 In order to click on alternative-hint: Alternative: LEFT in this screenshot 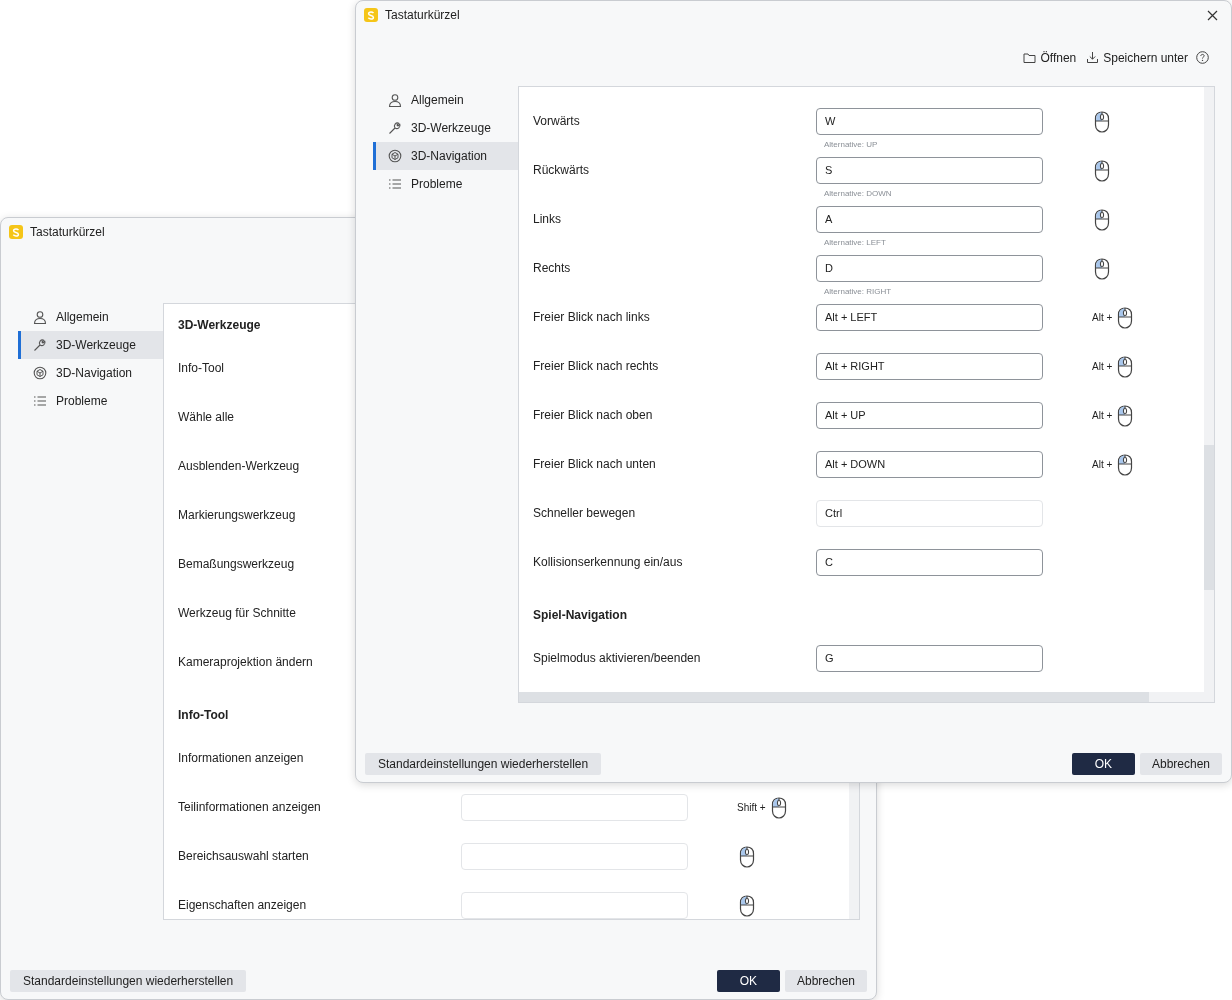, I will do `click(855, 243)`.